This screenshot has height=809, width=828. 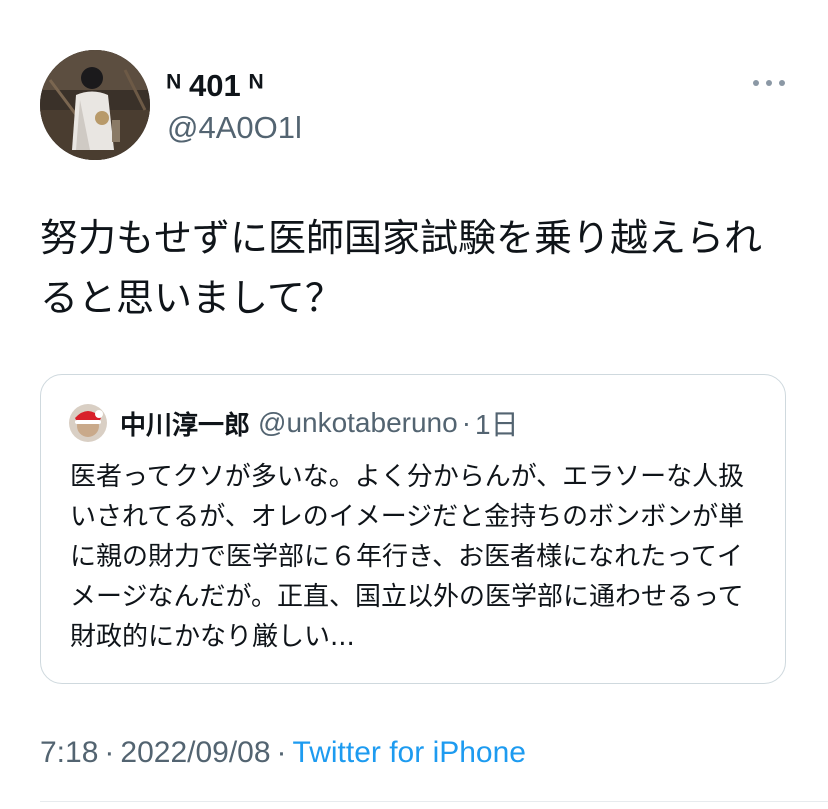 I want to click on quote-author-handle: @unkotaberuno, so click(x=358, y=423).